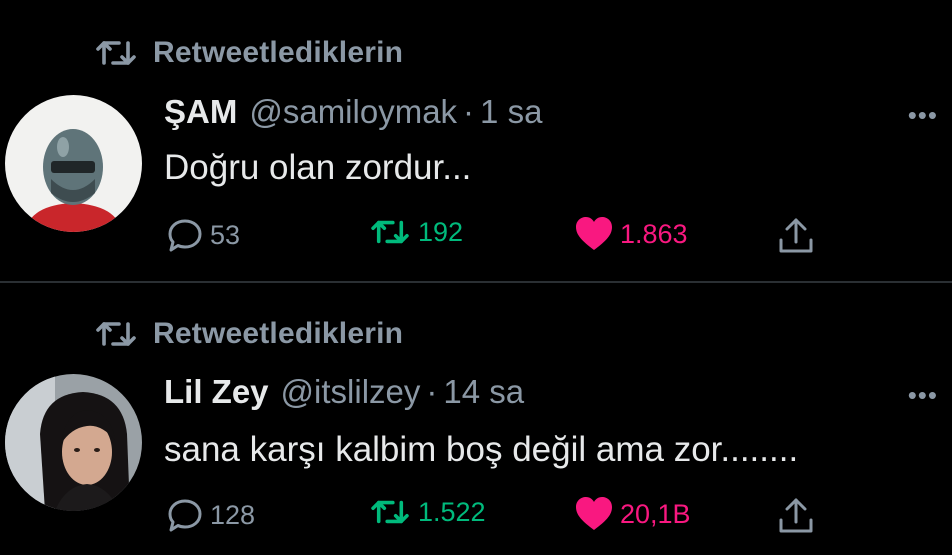 The image size is (952, 555). I want to click on reply-button: 128, so click(210, 515).